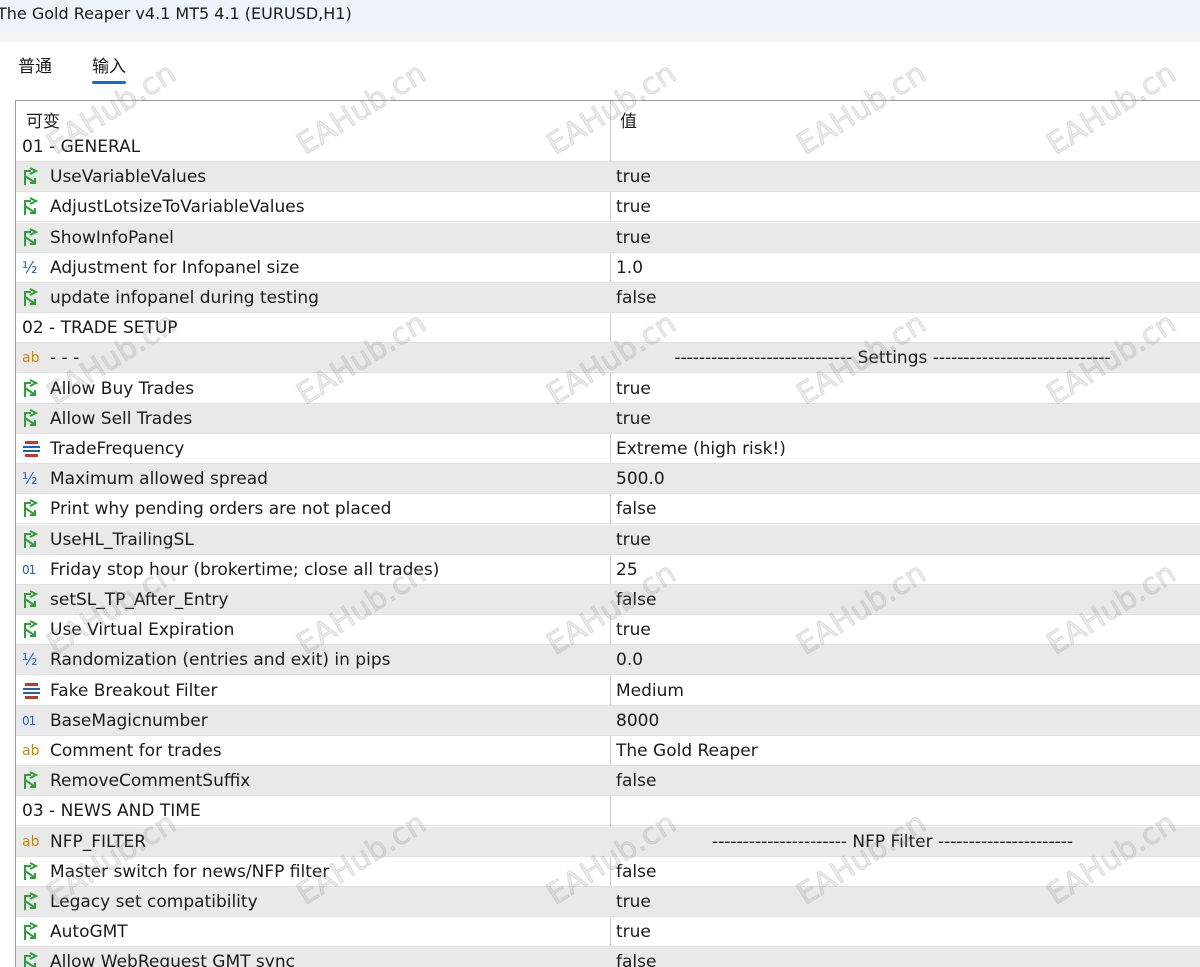 This screenshot has height=967, width=1200. I want to click on param-name: NFP_FILTER, so click(98, 841).